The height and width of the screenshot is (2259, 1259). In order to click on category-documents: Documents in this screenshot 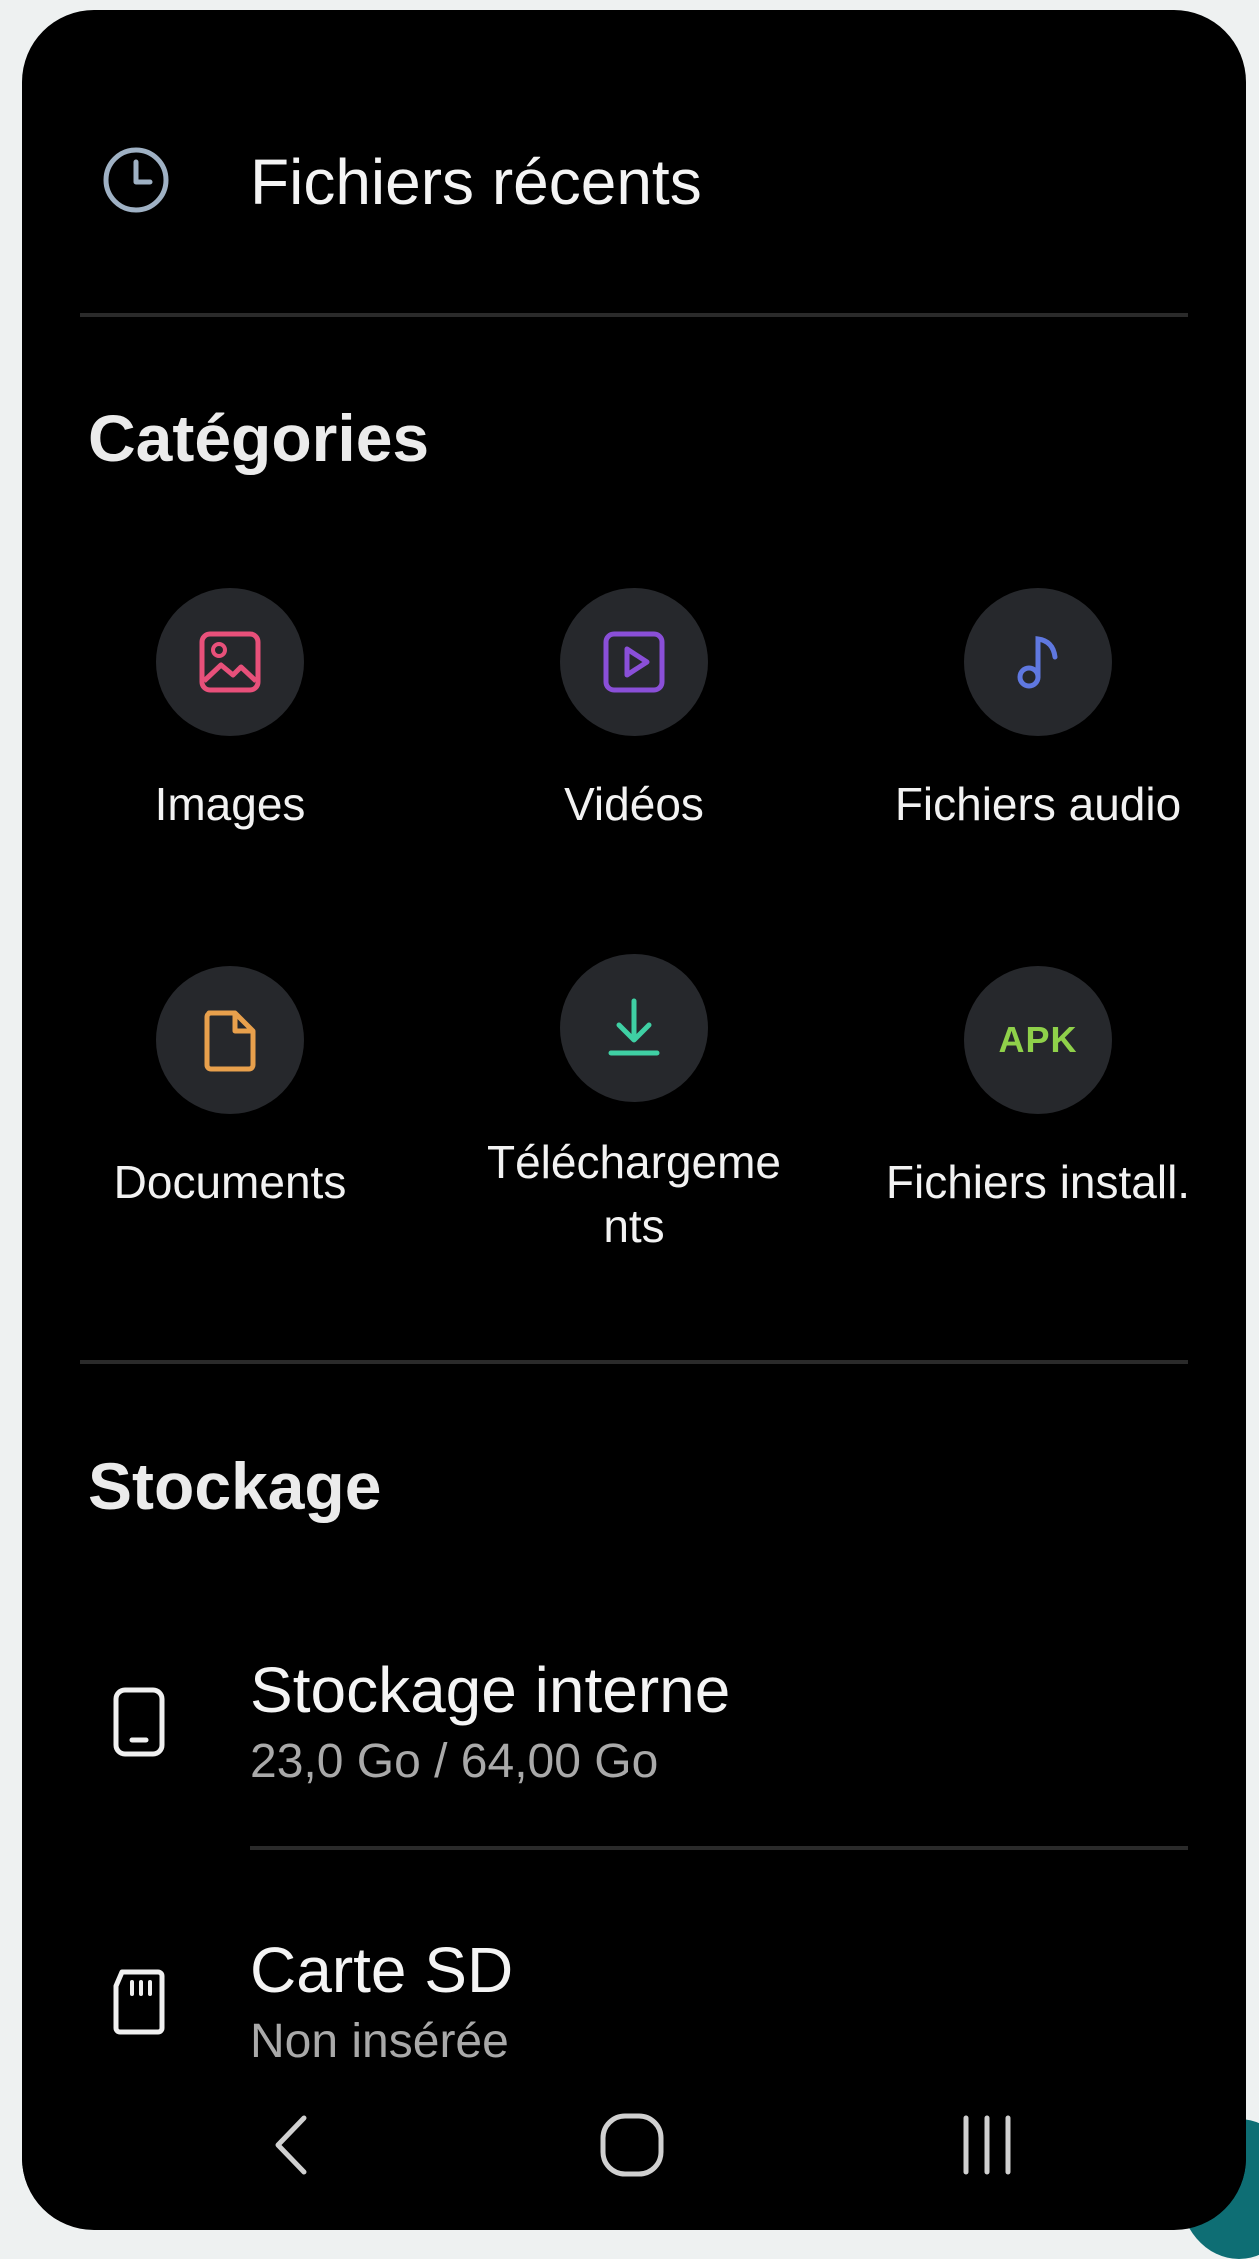, I will do `click(230, 1090)`.